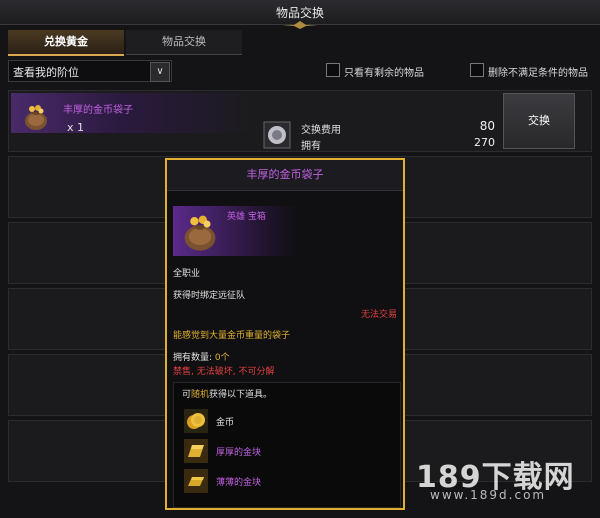  What do you see at coordinates (76, 127) in the screenshot?
I see `item-quantity: x 1` at bounding box center [76, 127].